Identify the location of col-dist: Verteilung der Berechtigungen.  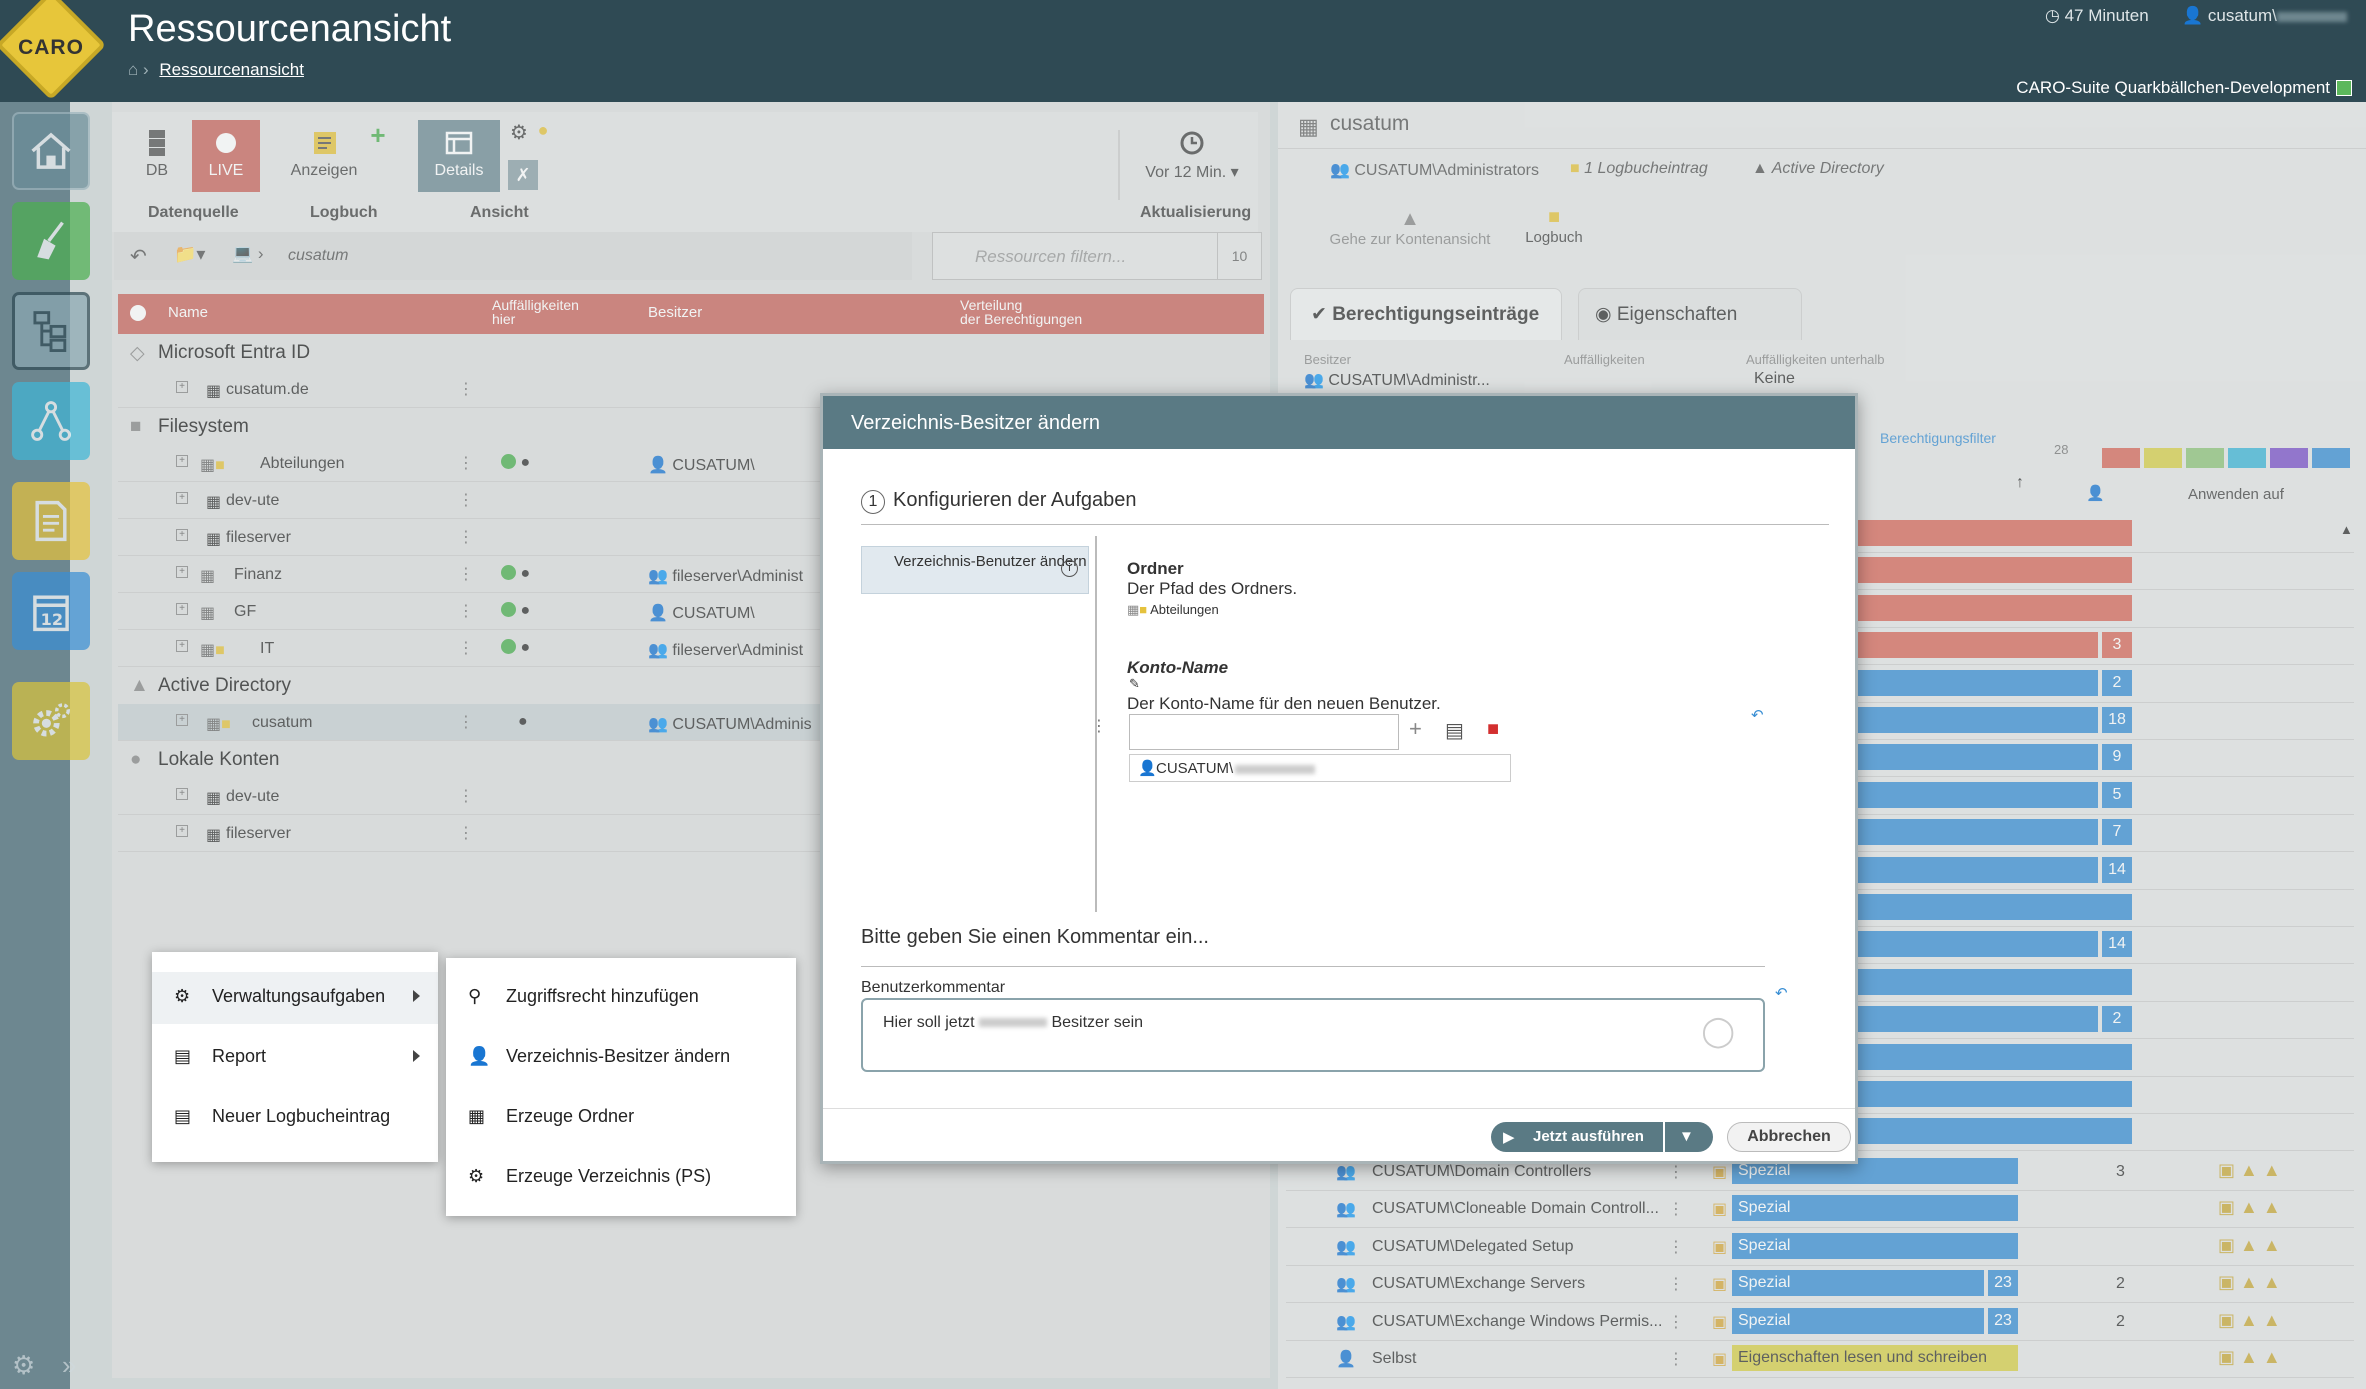
(1021, 312).